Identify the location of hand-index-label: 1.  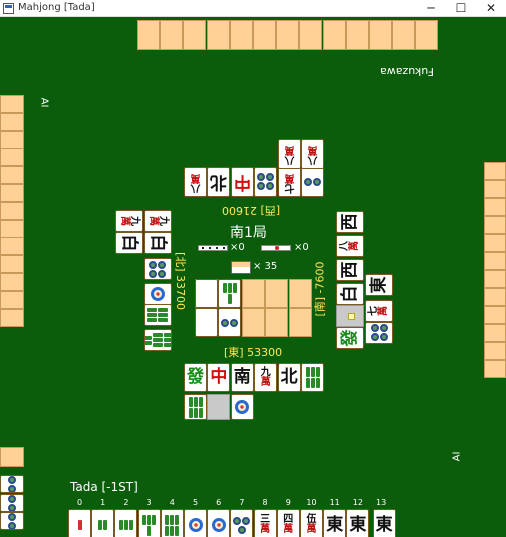
(103, 502).